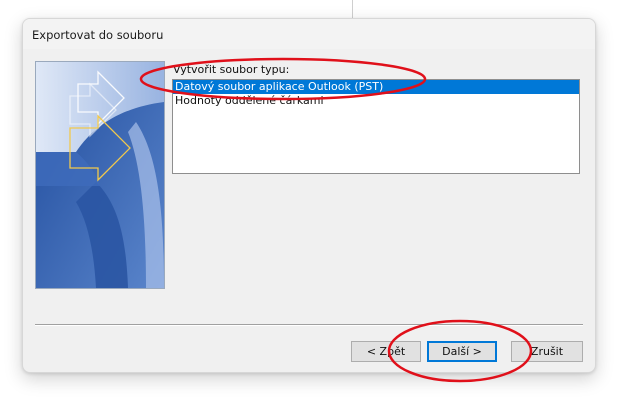 The width and height of the screenshot is (631, 398). I want to click on file-type-label: Vytvořit soubor typu:, so click(231, 69).